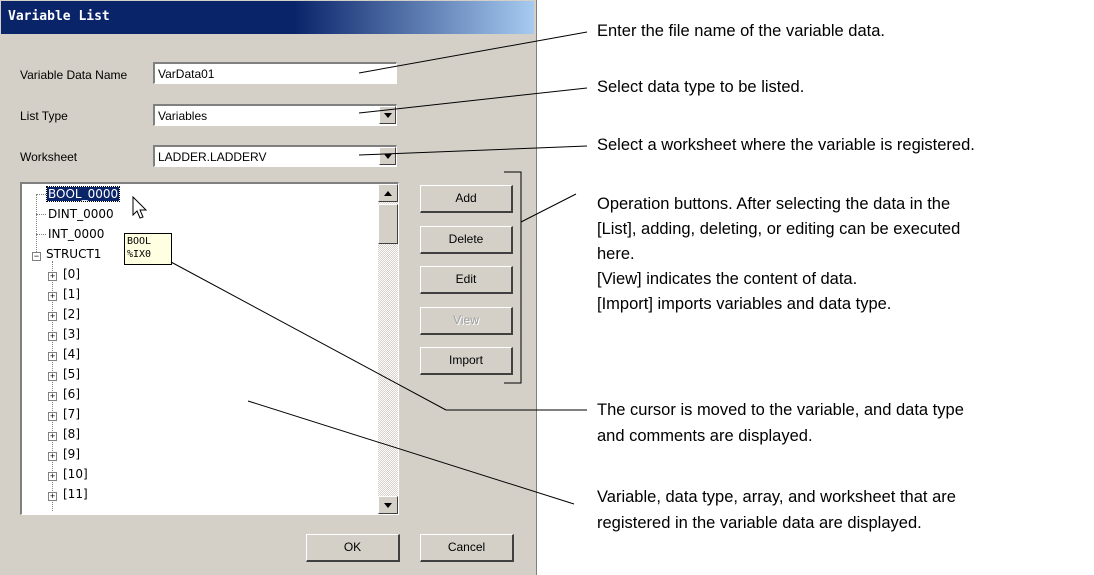 This screenshot has height=575, width=1094. I want to click on annotation-operation-line: here., so click(616, 254).